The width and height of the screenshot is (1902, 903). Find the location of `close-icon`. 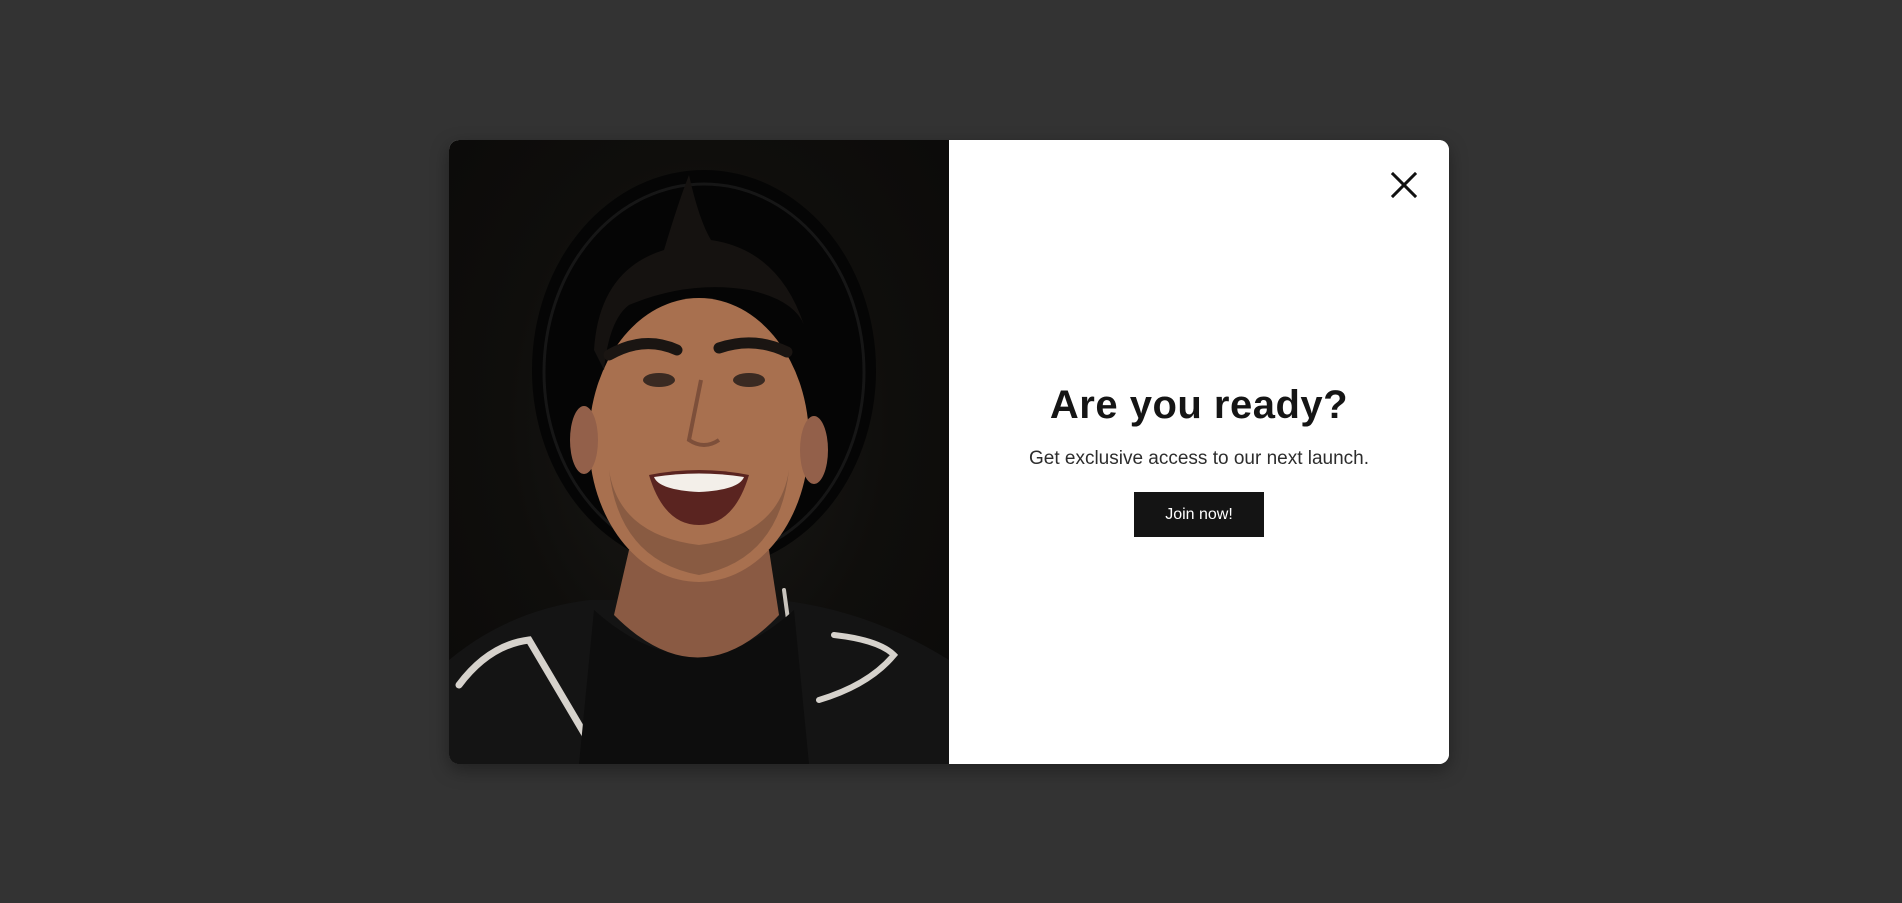

close-icon is located at coordinates (1404, 185).